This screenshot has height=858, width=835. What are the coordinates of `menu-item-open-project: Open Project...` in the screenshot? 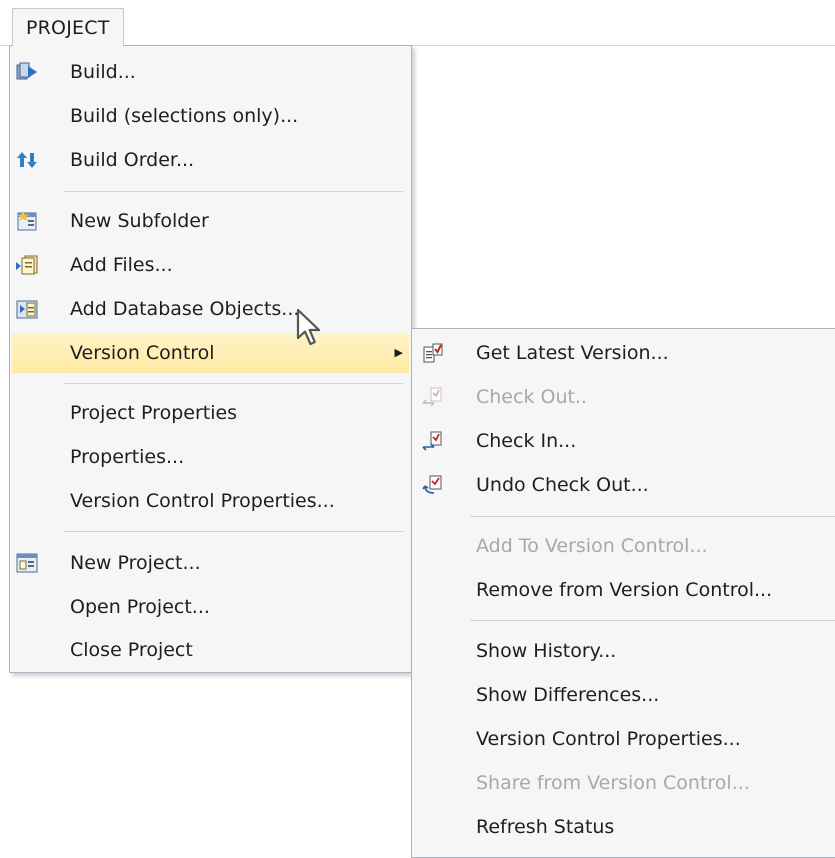 It's located at (210, 607).